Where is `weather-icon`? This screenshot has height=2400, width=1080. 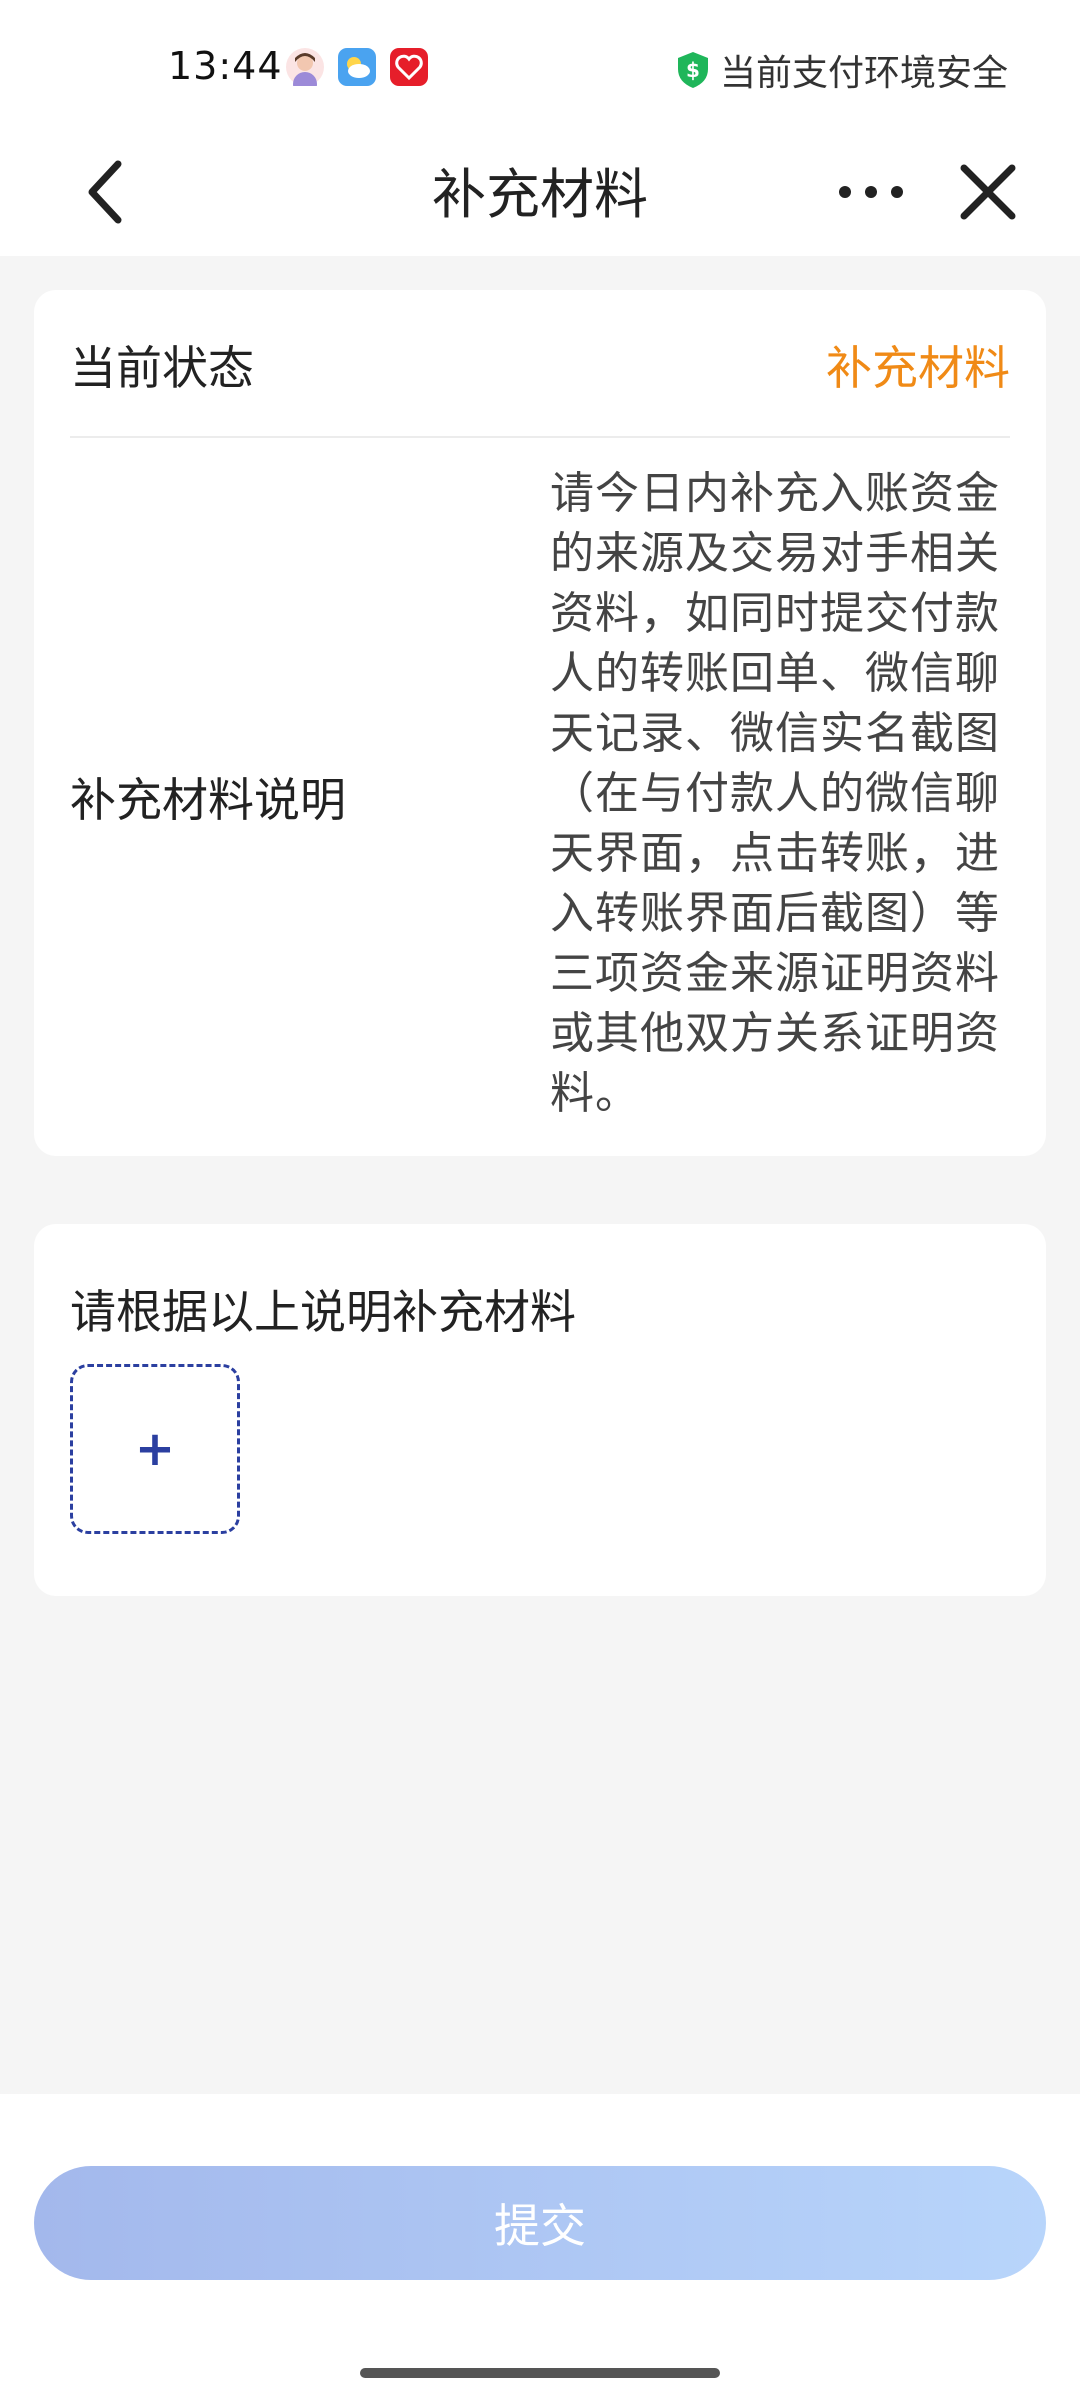 weather-icon is located at coordinates (357, 67).